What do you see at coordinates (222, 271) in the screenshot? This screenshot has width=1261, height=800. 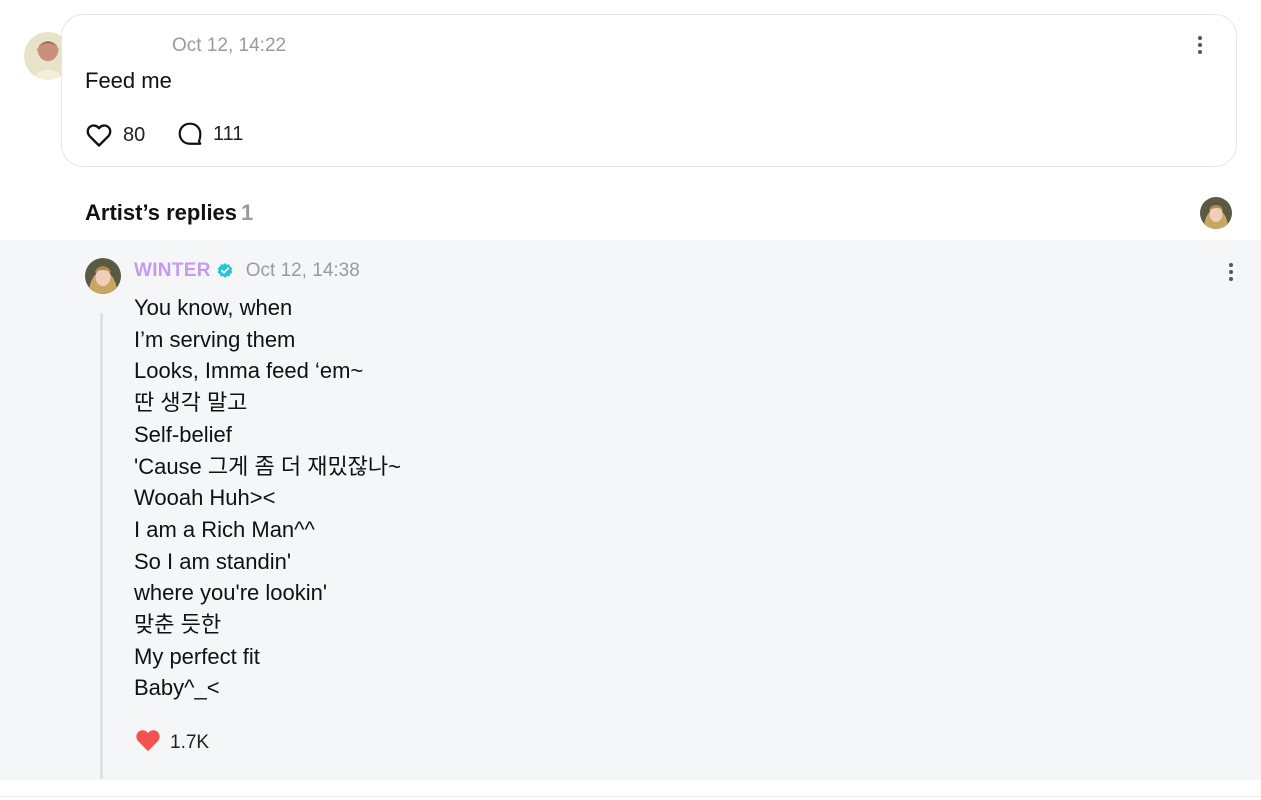 I see `verified-badge-icon` at bounding box center [222, 271].